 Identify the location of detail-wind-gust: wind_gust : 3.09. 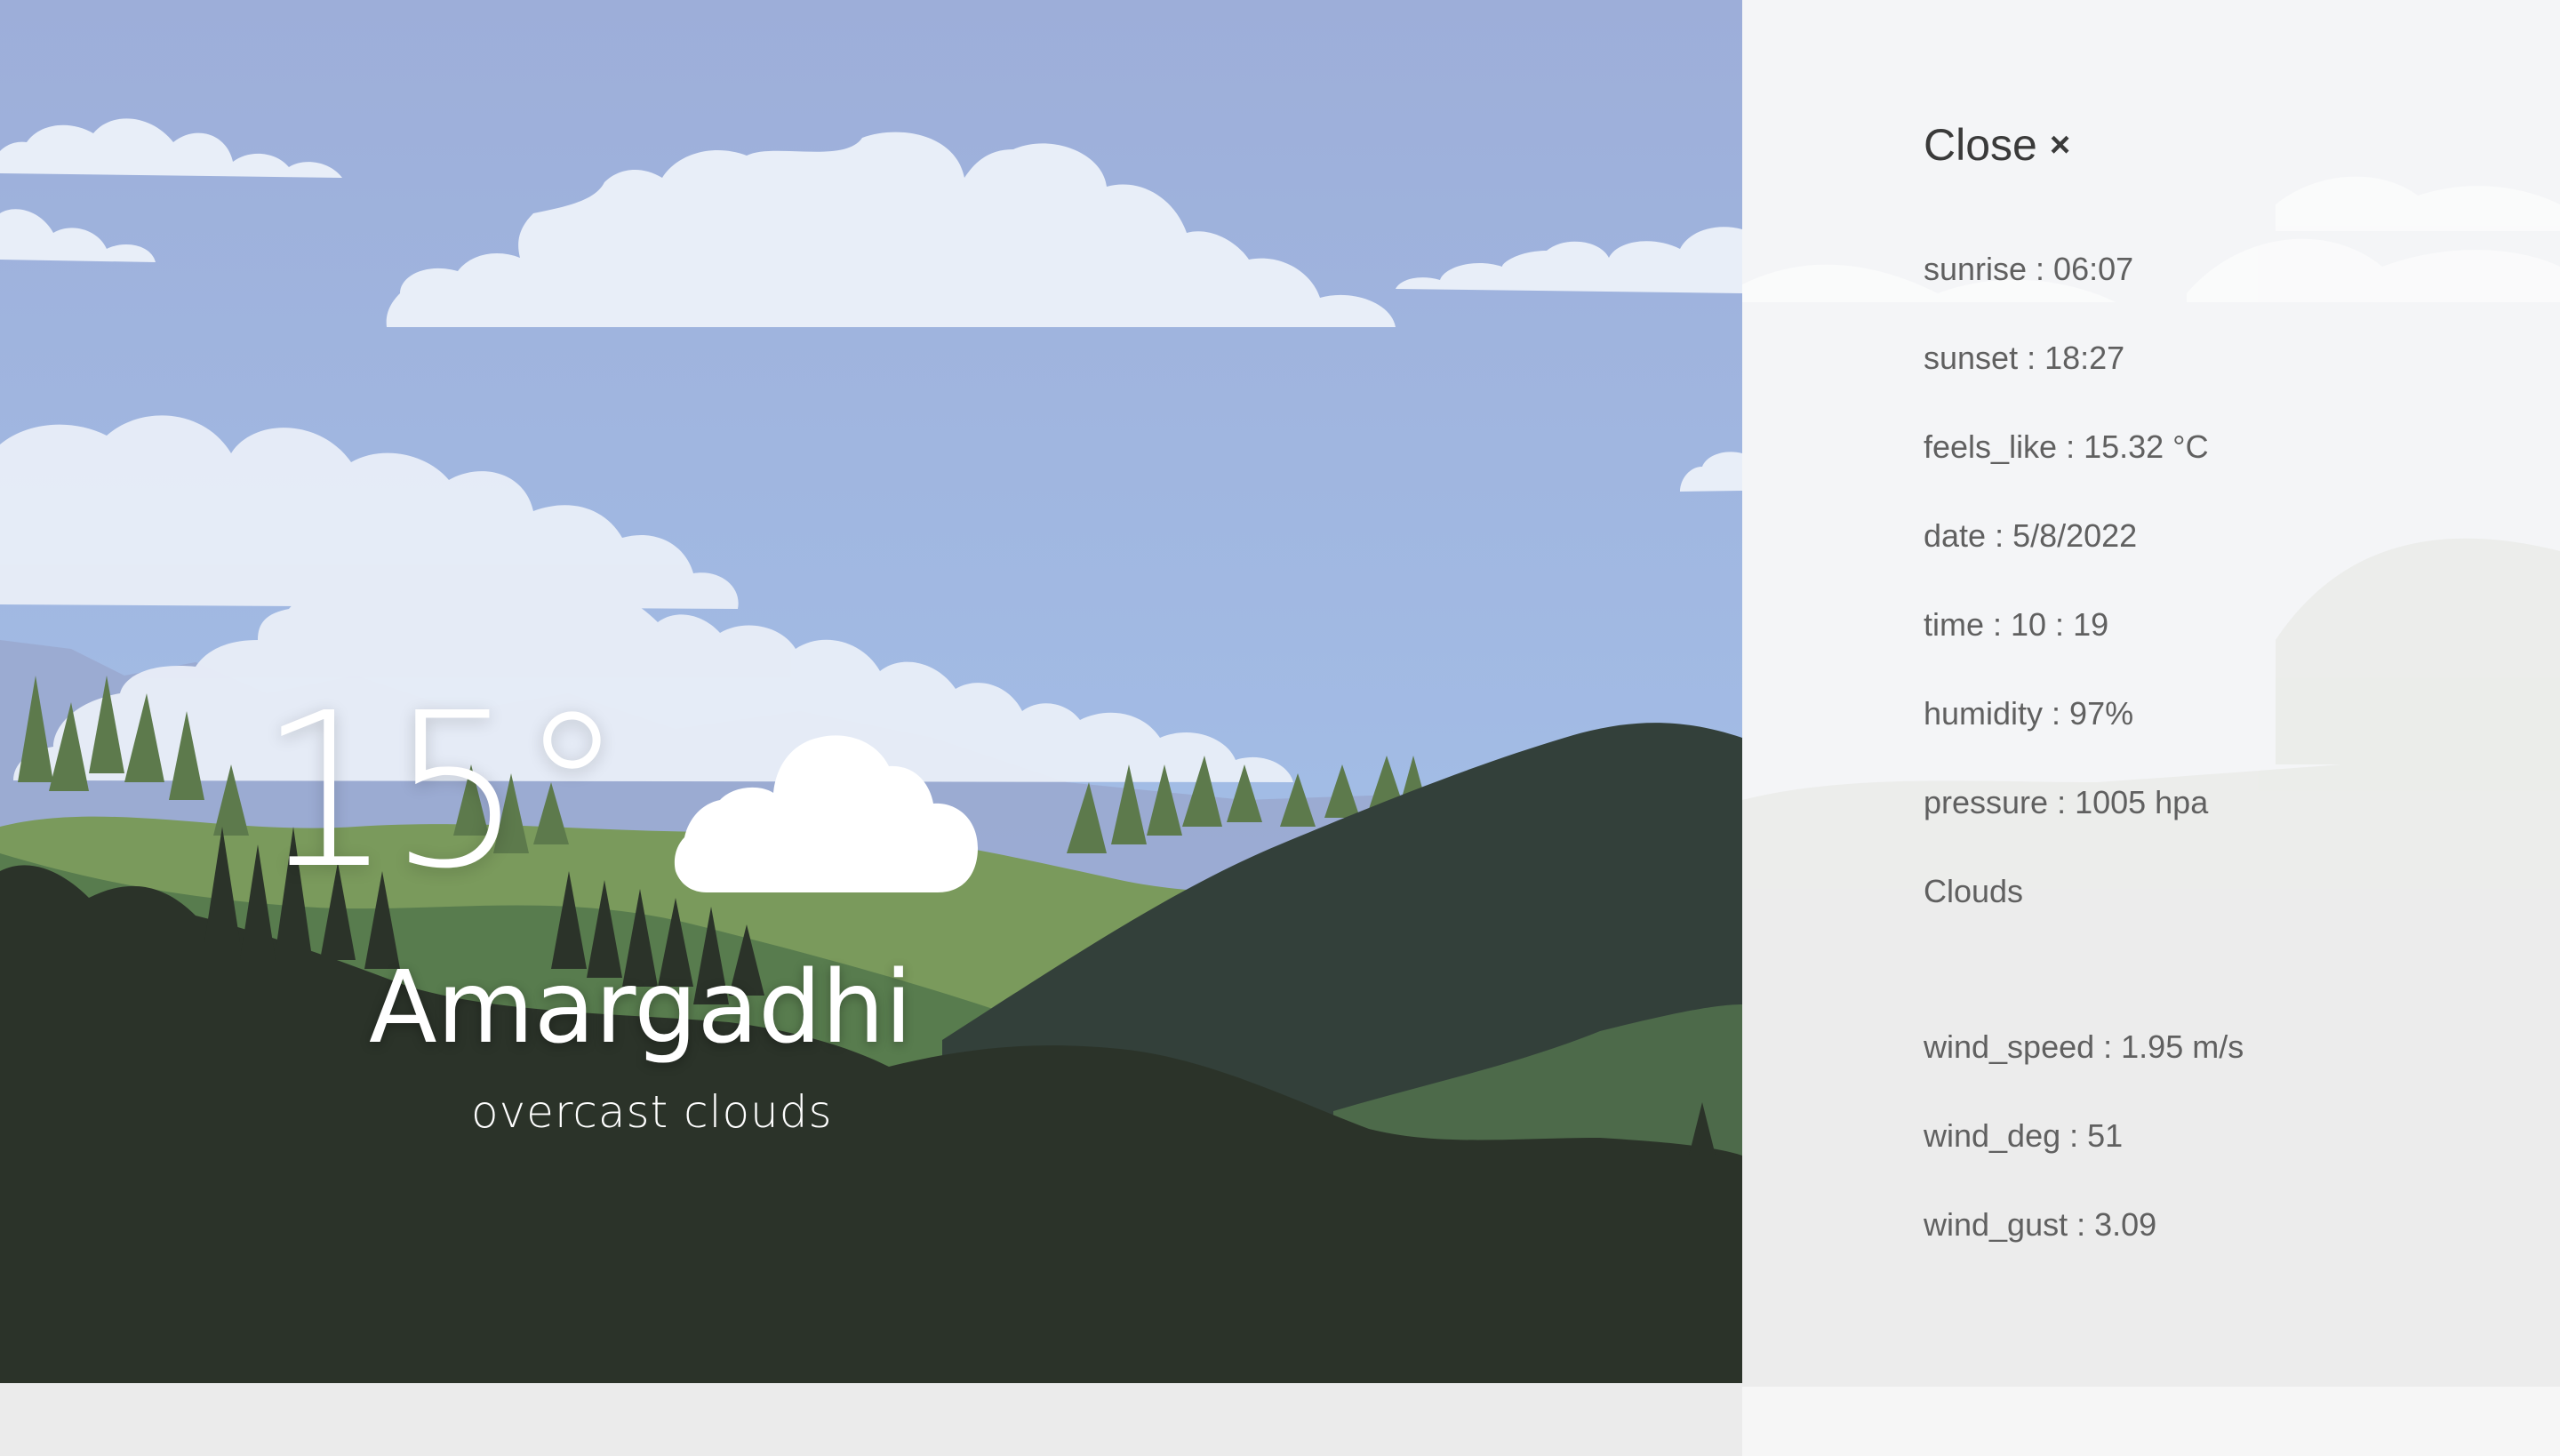
(2040, 1224).